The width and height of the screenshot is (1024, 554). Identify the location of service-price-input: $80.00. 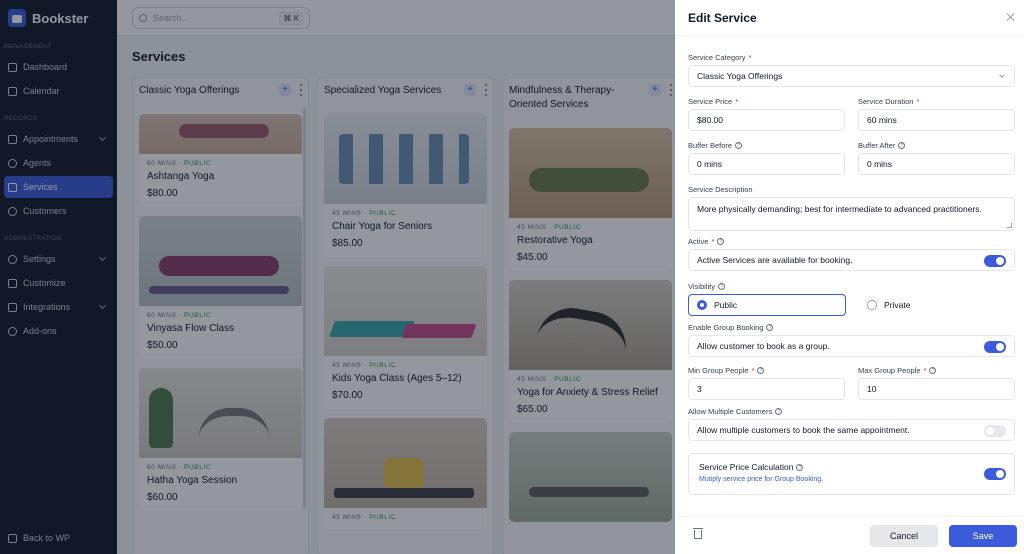
(766, 120).